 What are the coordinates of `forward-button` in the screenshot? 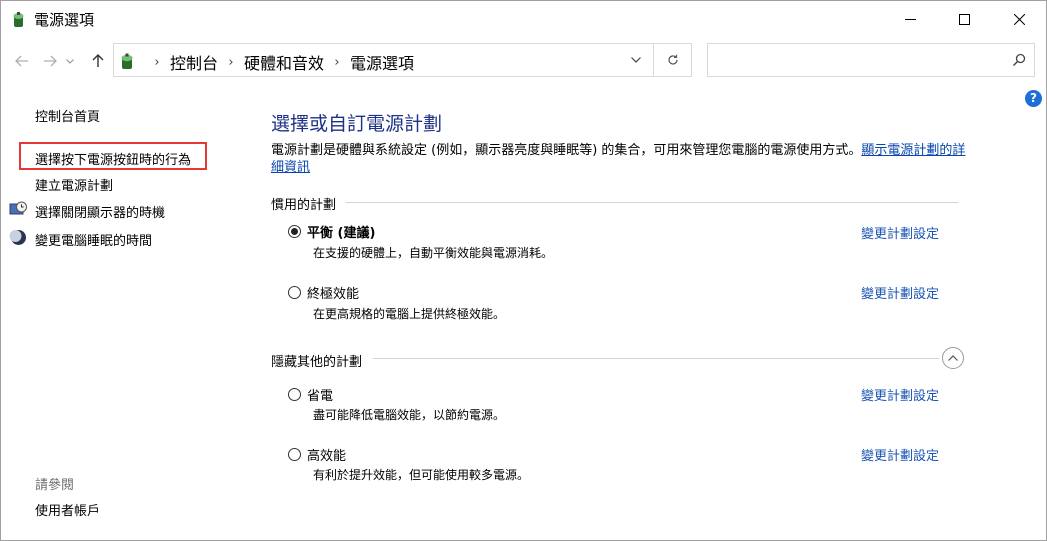 It's located at (50, 61).